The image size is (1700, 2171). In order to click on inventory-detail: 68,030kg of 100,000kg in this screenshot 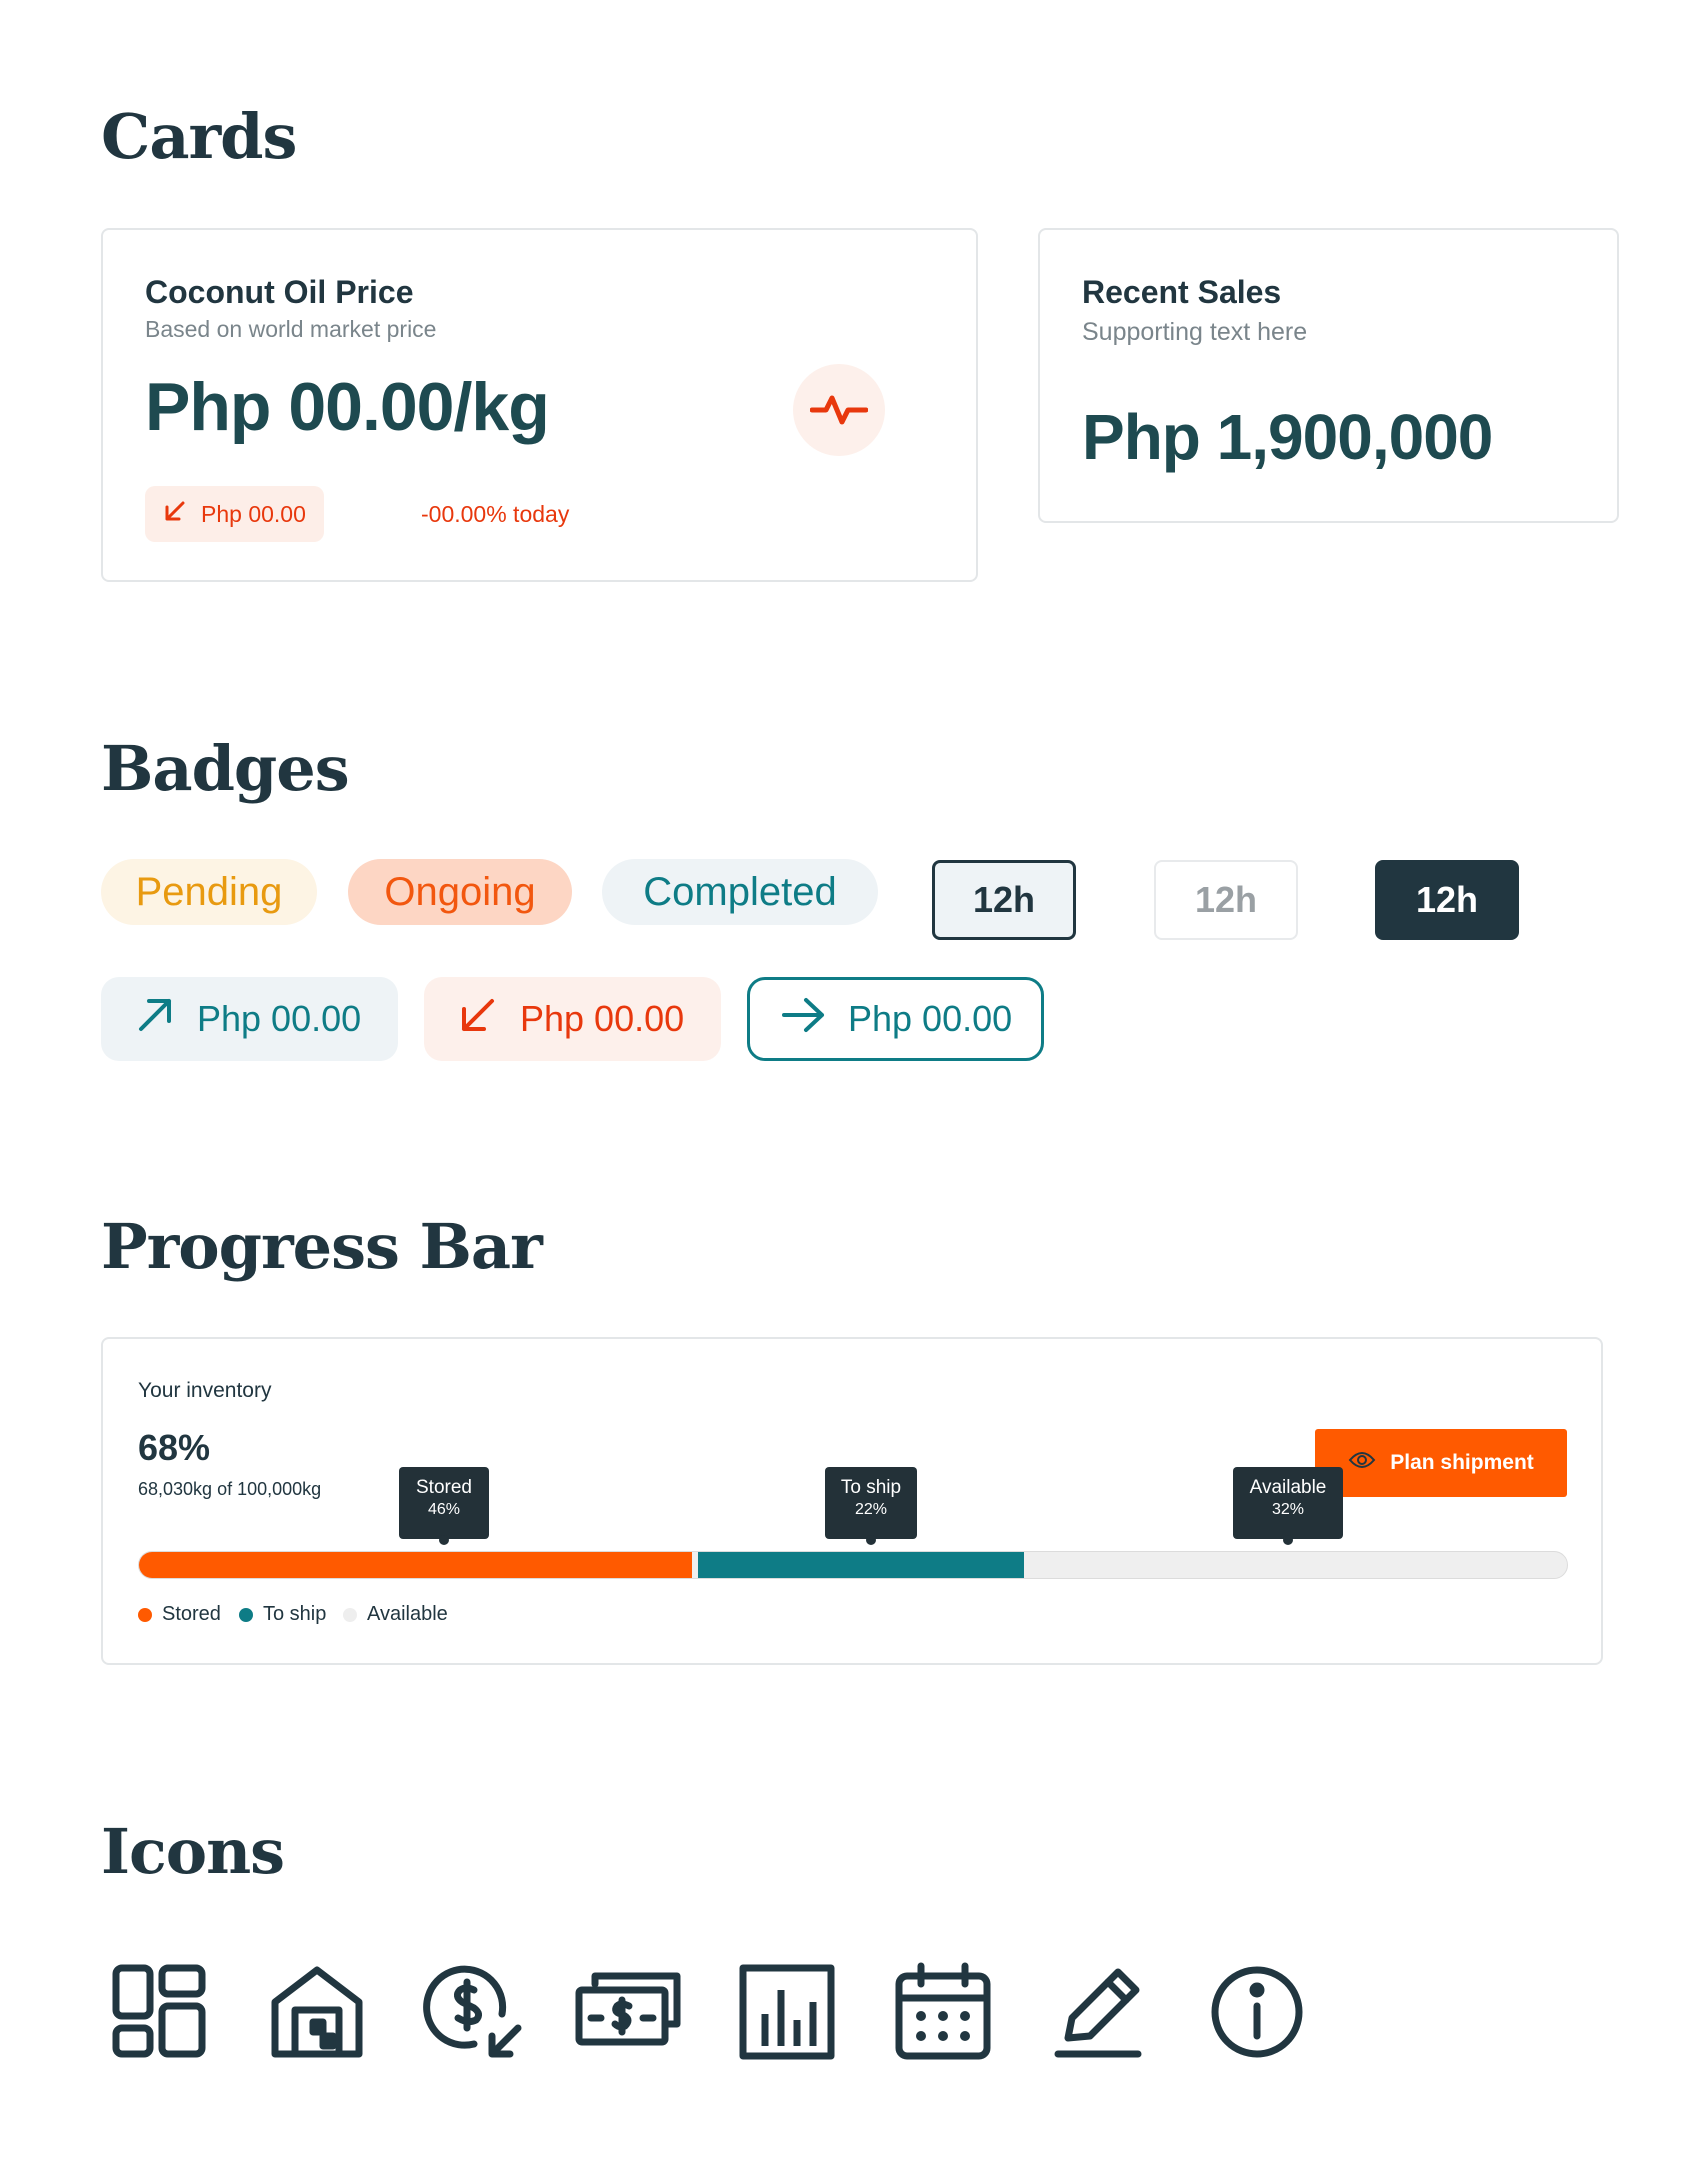, I will do `click(230, 1489)`.